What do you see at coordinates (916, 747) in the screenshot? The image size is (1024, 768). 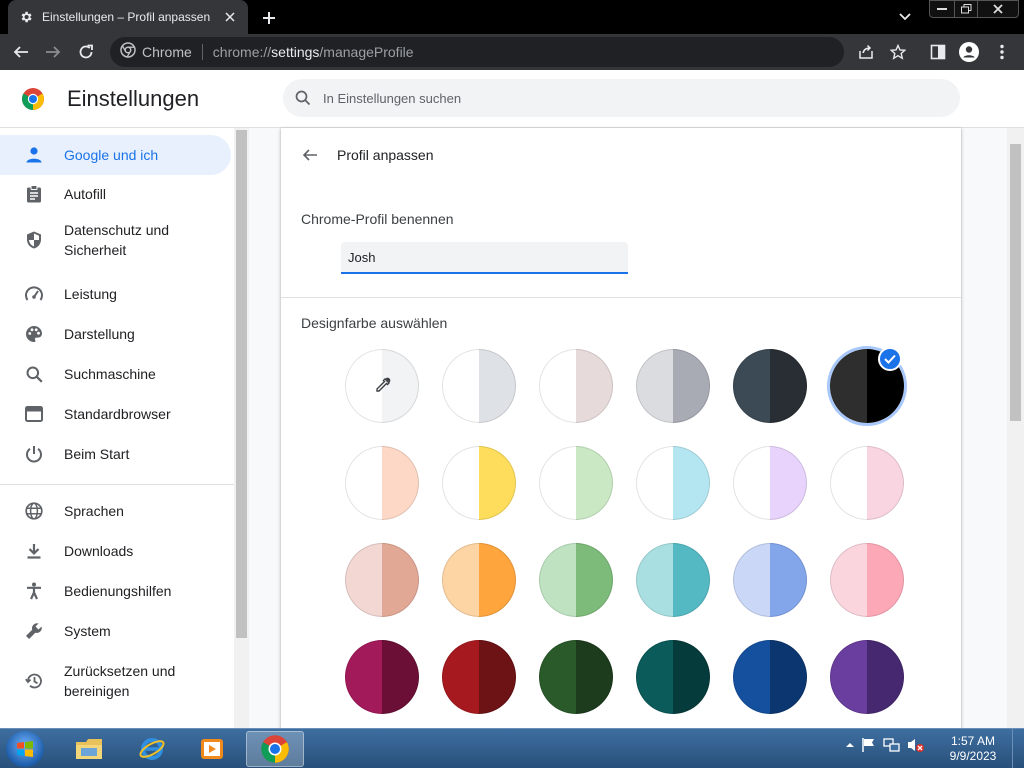 I see `volume-muted-icon` at bounding box center [916, 747].